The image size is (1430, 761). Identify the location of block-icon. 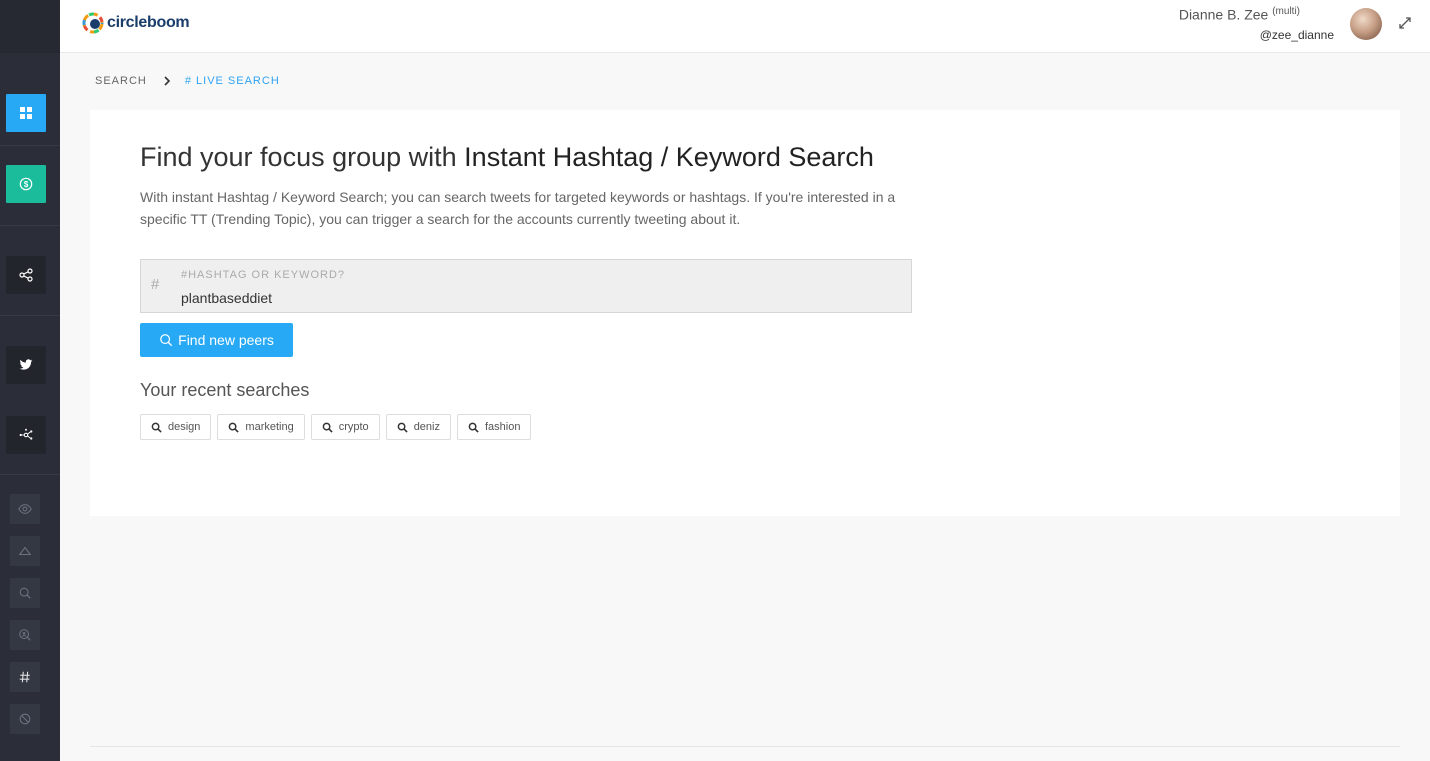
(25, 719).